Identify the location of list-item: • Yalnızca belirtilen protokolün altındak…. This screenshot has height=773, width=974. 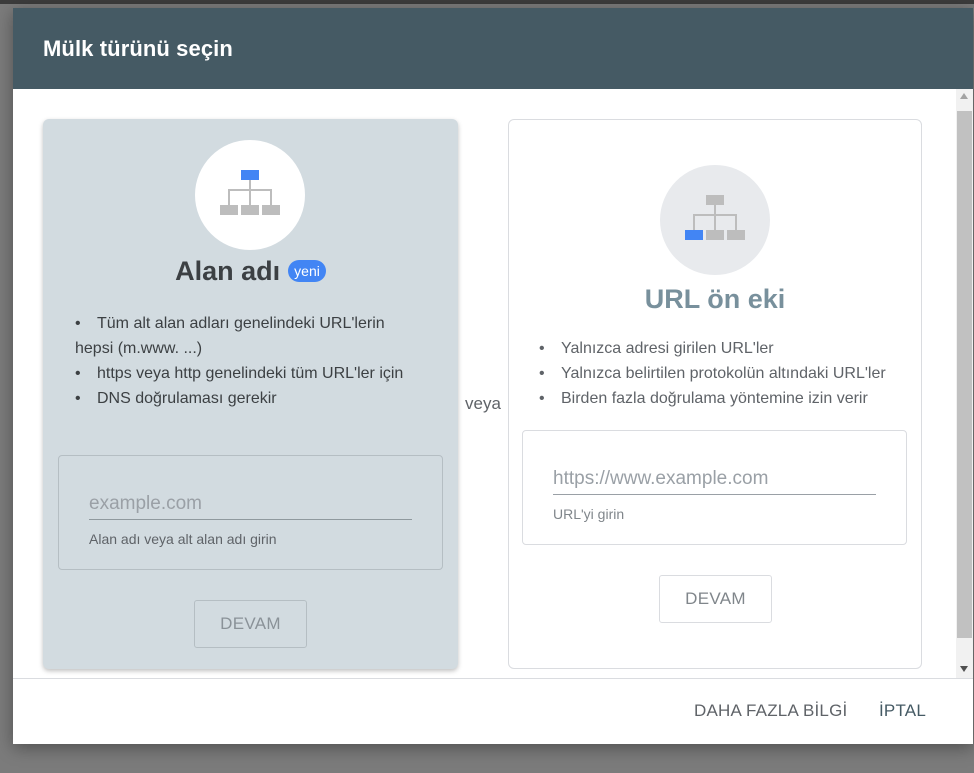
(712, 373).